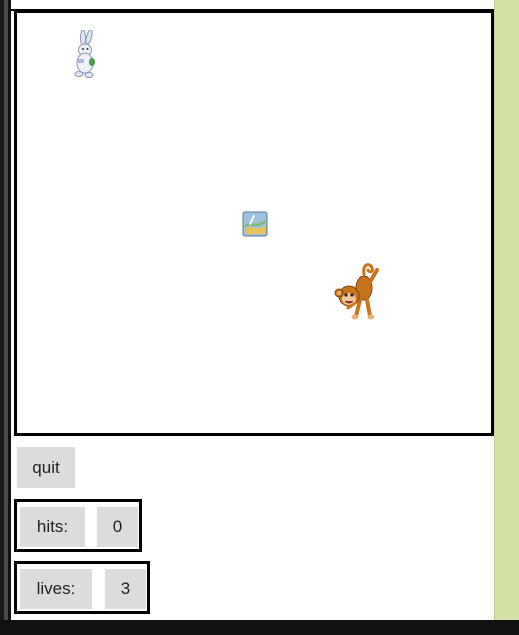 This screenshot has width=519, height=635. I want to click on hits-label: hits:, so click(52, 527).